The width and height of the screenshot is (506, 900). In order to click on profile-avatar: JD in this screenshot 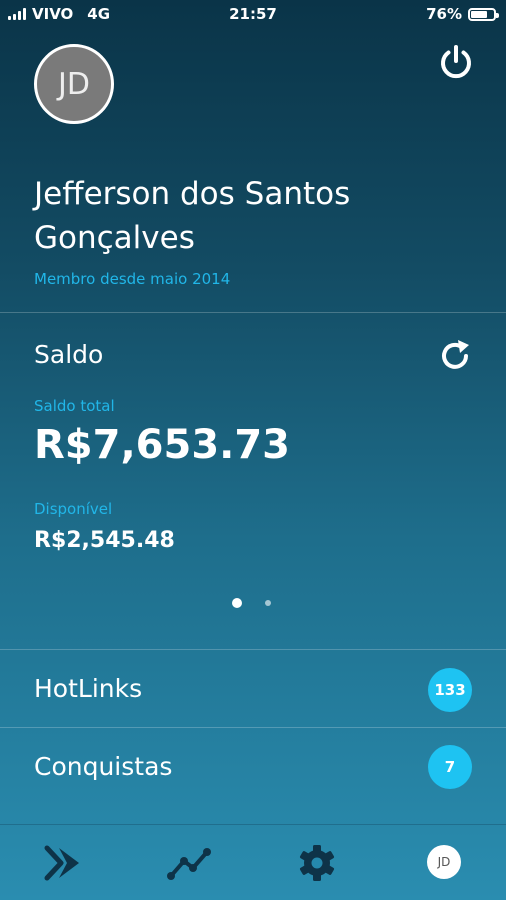, I will do `click(74, 84)`.